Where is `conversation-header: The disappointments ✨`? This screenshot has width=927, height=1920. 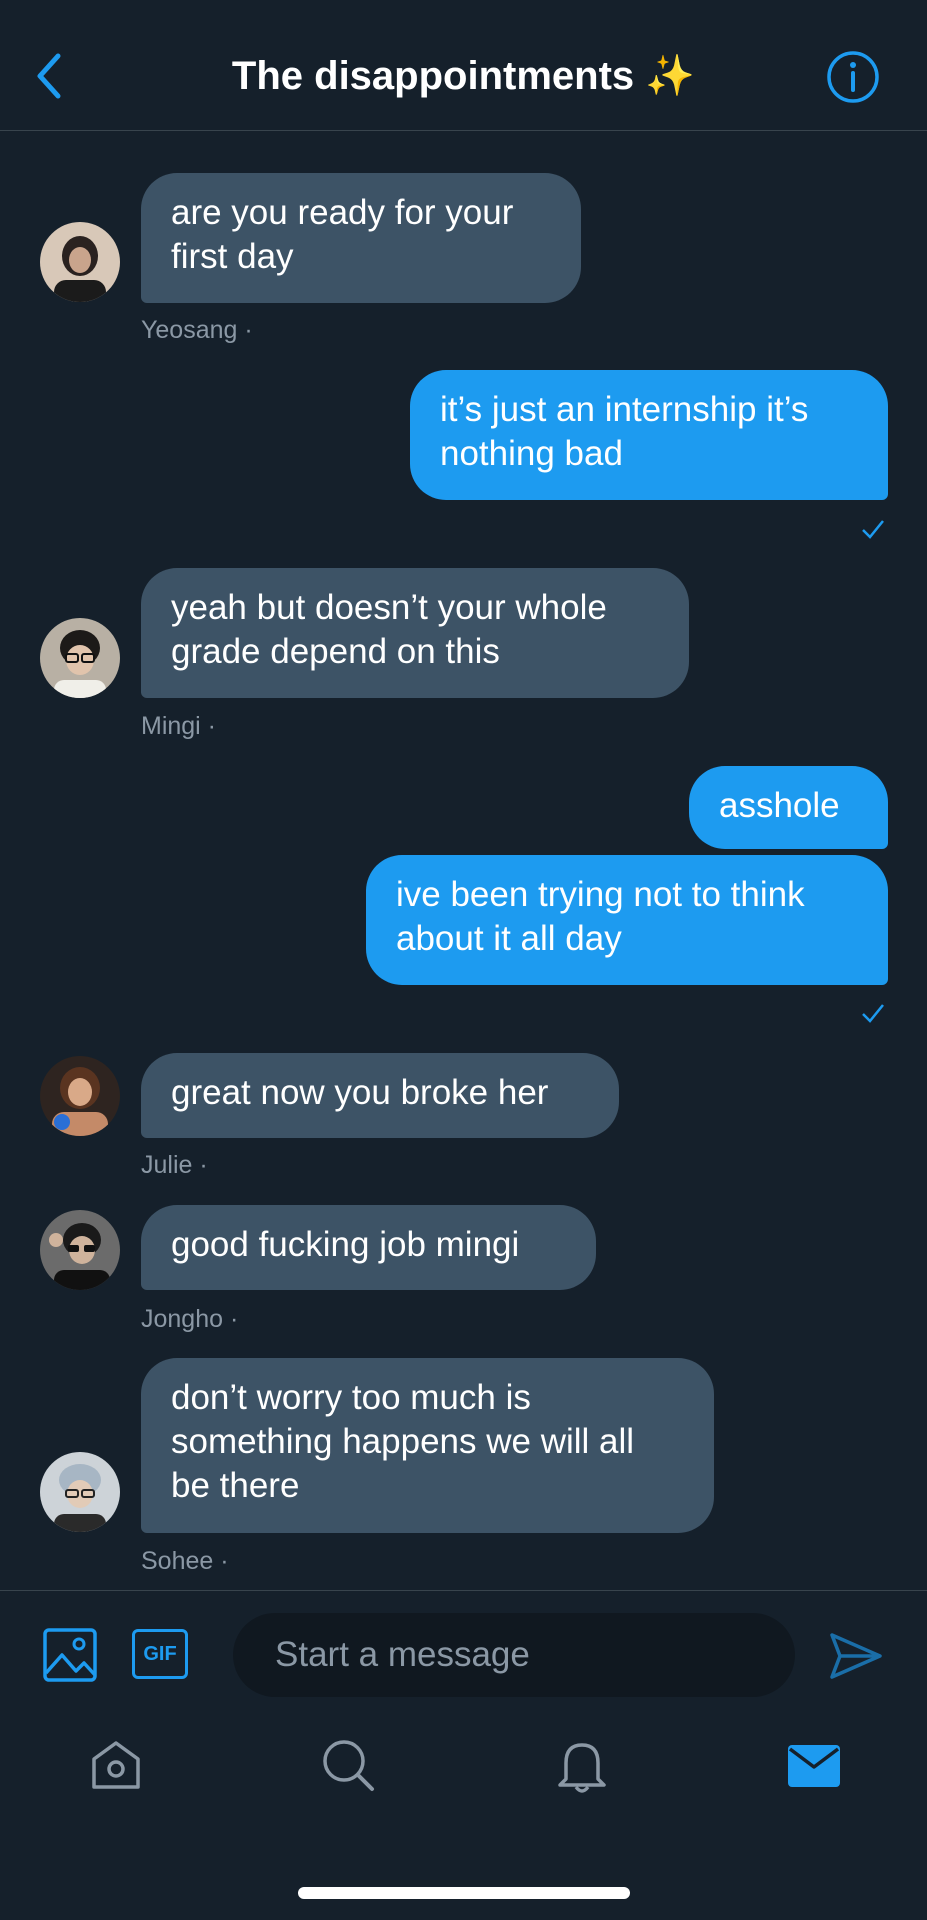
conversation-header: The disappointments ✨ is located at coordinates (463, 65).